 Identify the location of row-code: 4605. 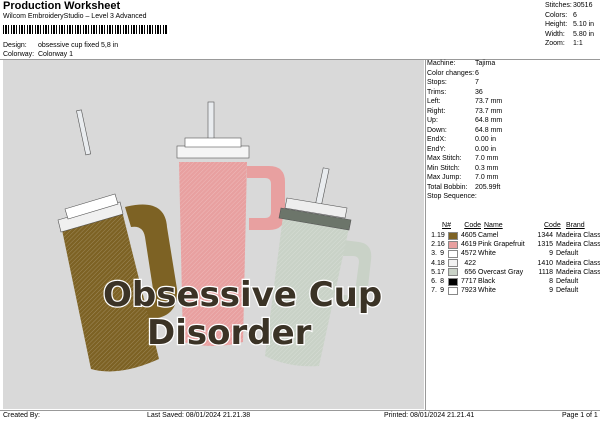
(469, 236).